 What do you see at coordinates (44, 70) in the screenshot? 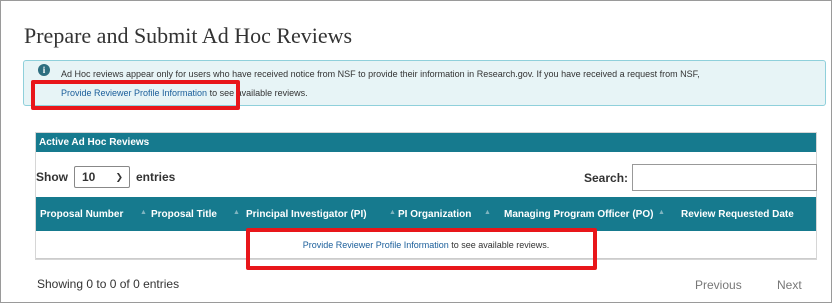
I see `info-circle-icon: i` at bounding box center [44, 70].